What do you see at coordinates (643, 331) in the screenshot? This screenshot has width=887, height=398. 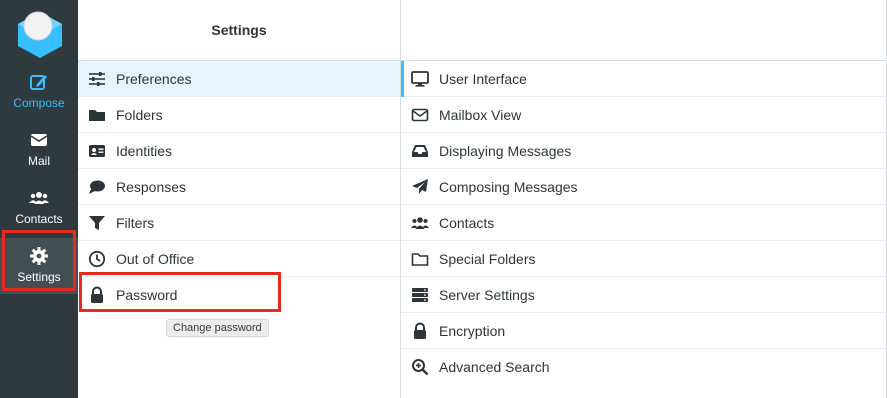 I see `section-encryption: Encryption` at bounding box center [643, 331].